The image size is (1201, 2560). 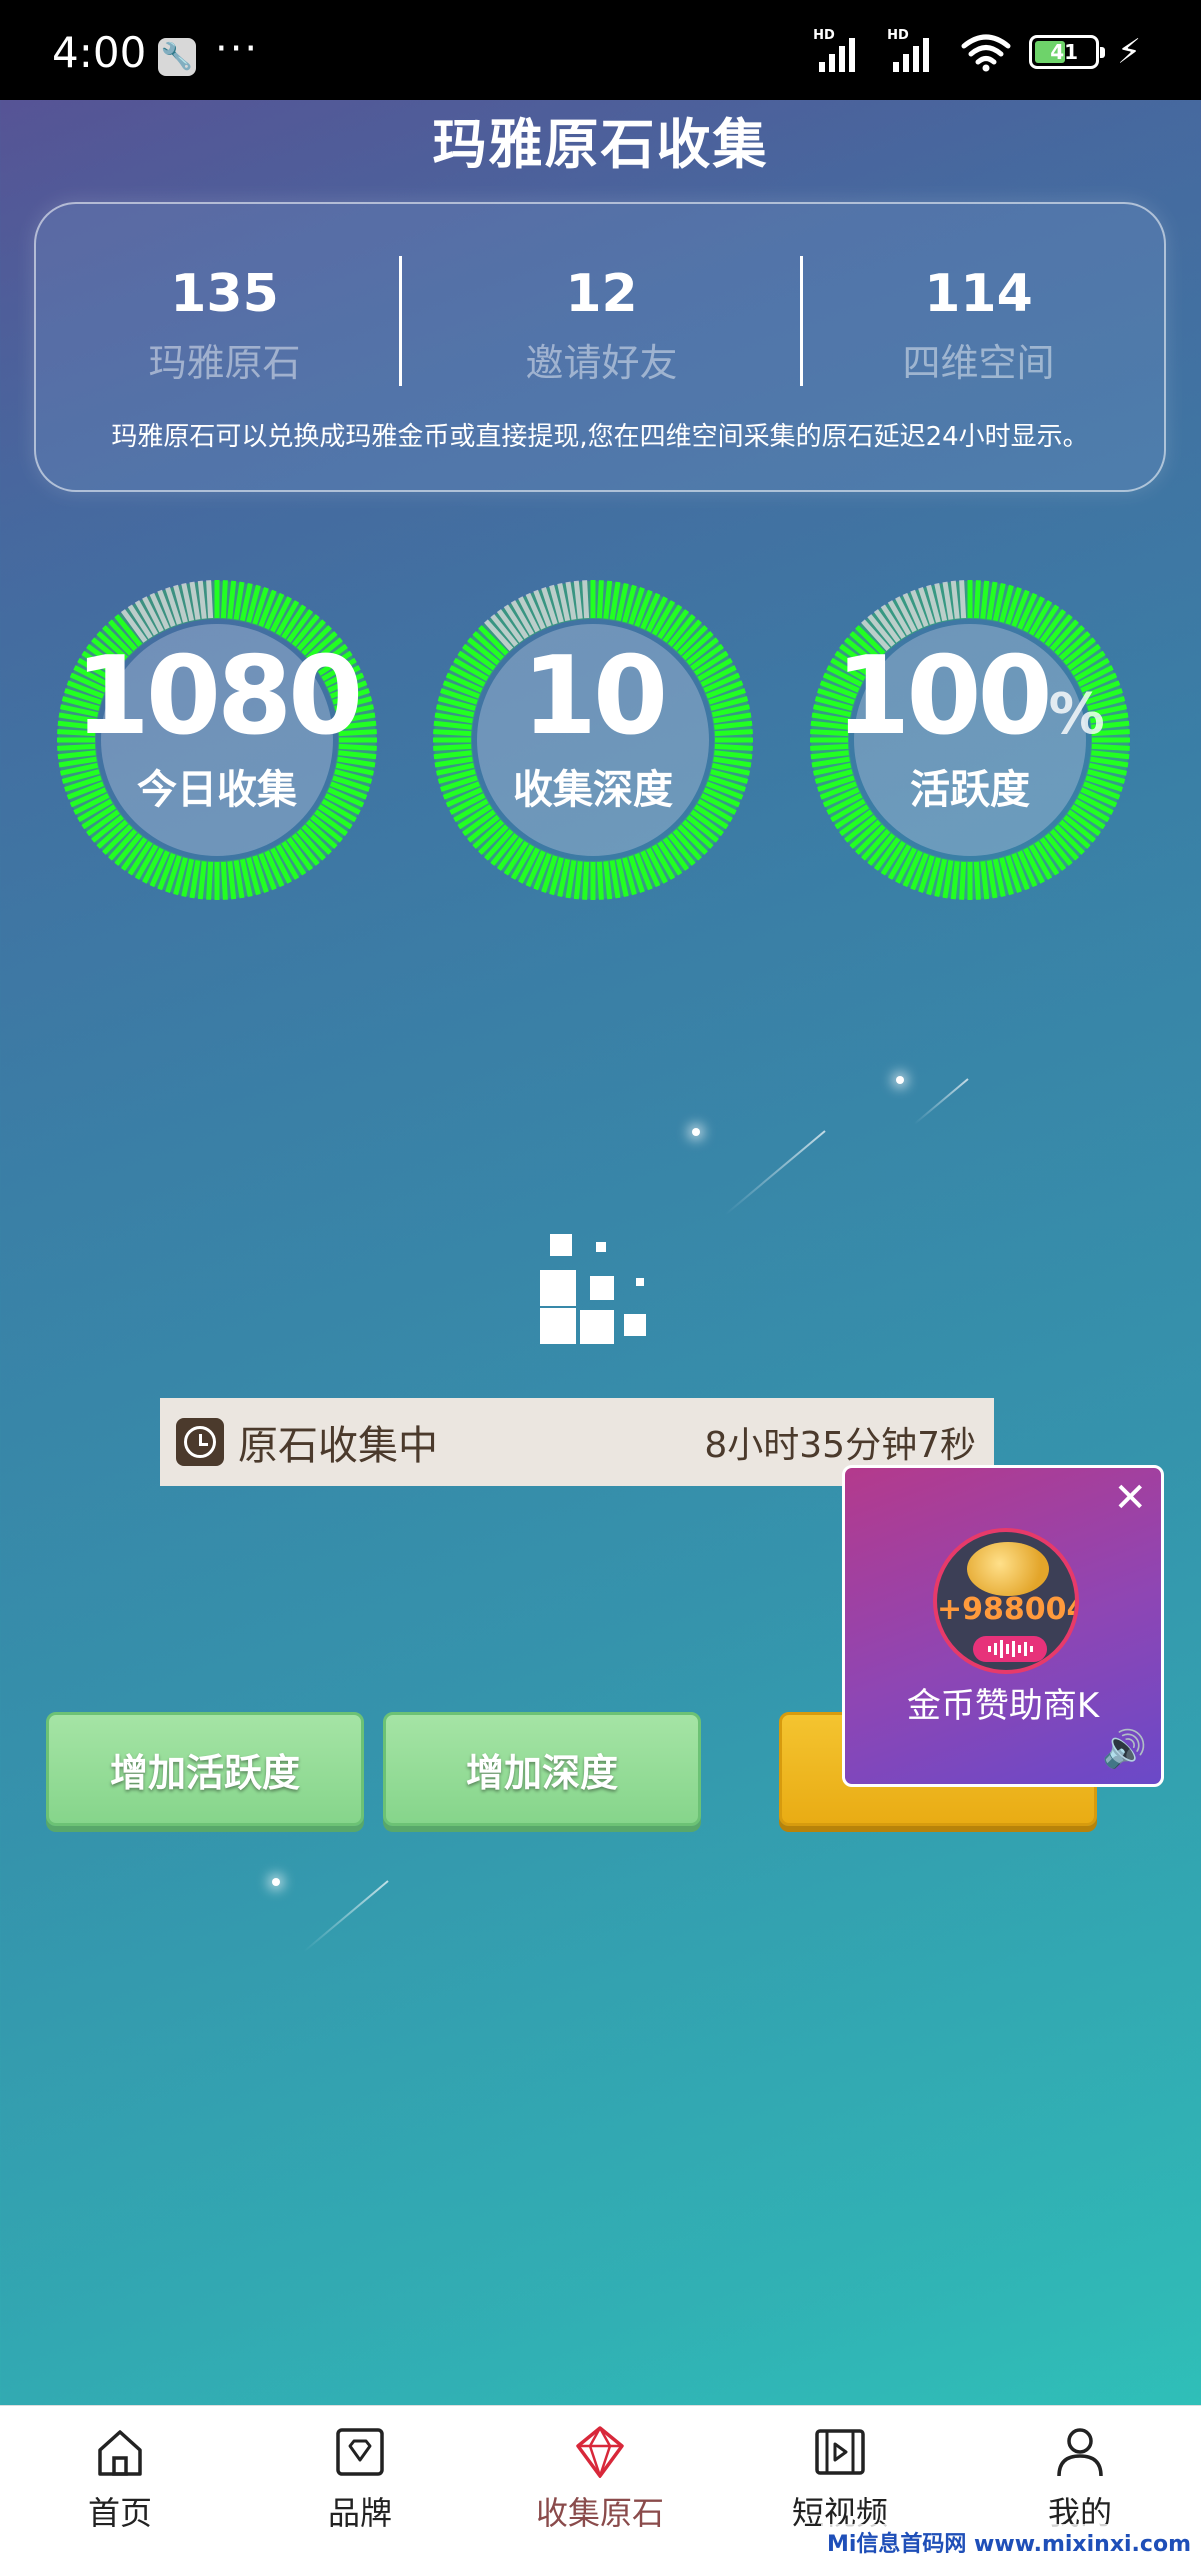 I want to click on audio-wave-icon, so click(x=1010, y=1649).